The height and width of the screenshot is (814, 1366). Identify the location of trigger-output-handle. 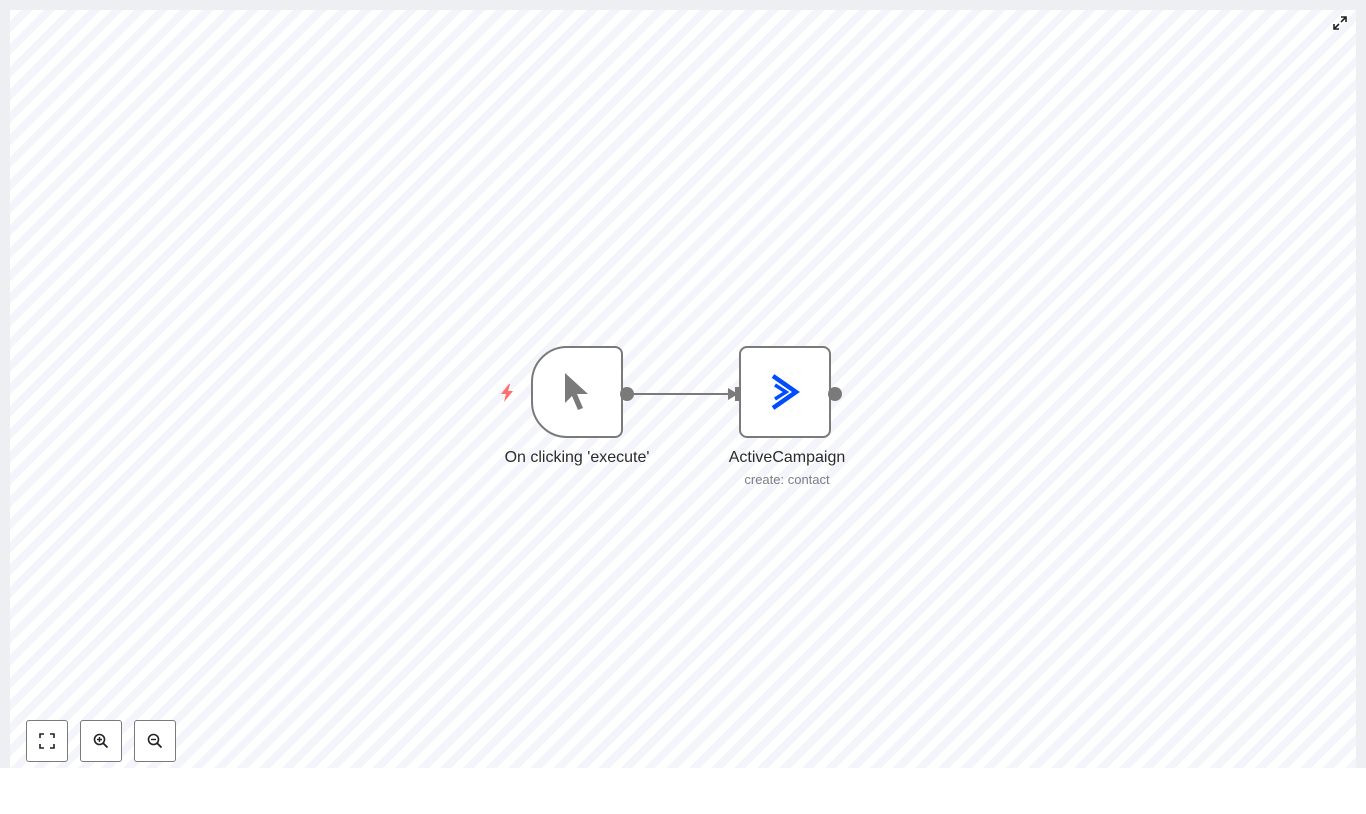
(627, 394).